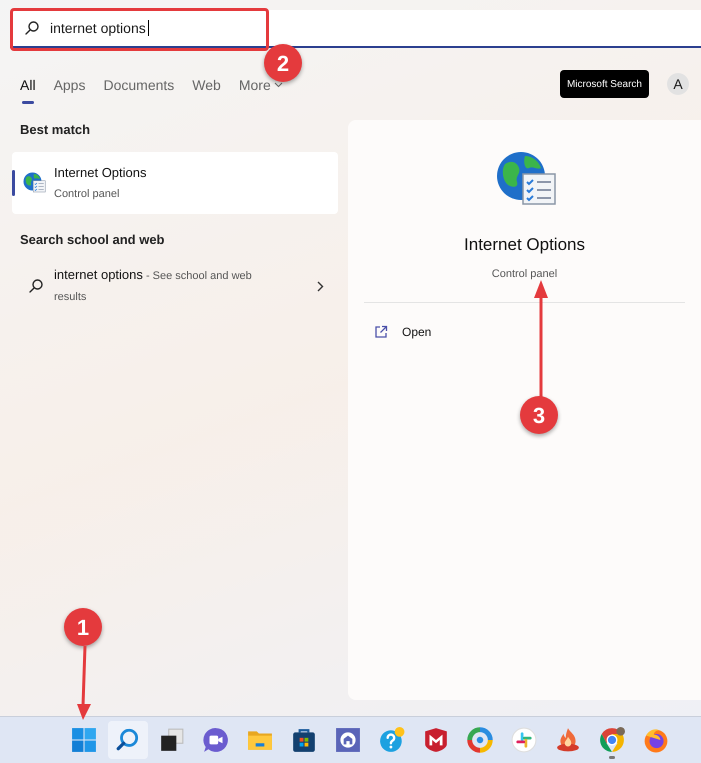  What do you see at coordinates (524, 245) in the screenshot?
I see `details-title: Internet Options` at bounding box center [524, 245].